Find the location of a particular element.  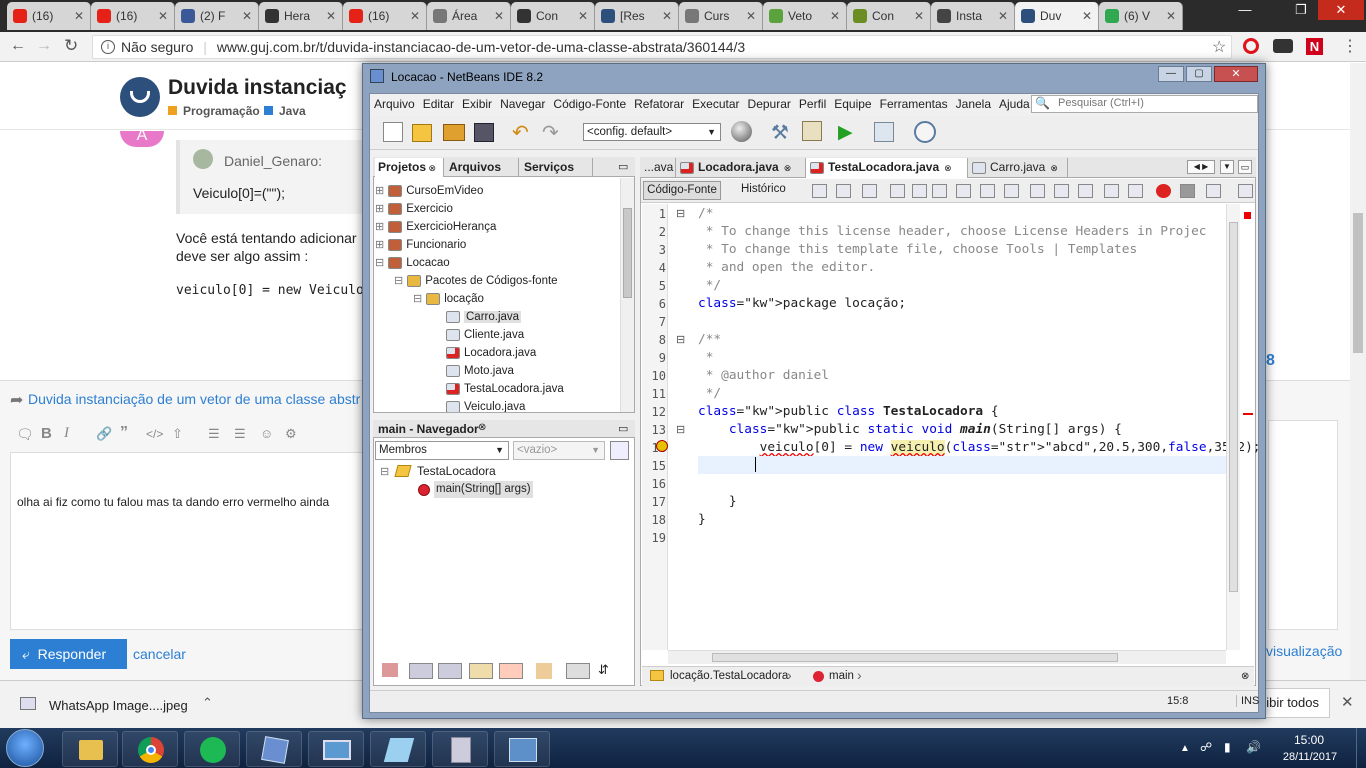

stop-macro-icon is located at coordinates (1187, 191).